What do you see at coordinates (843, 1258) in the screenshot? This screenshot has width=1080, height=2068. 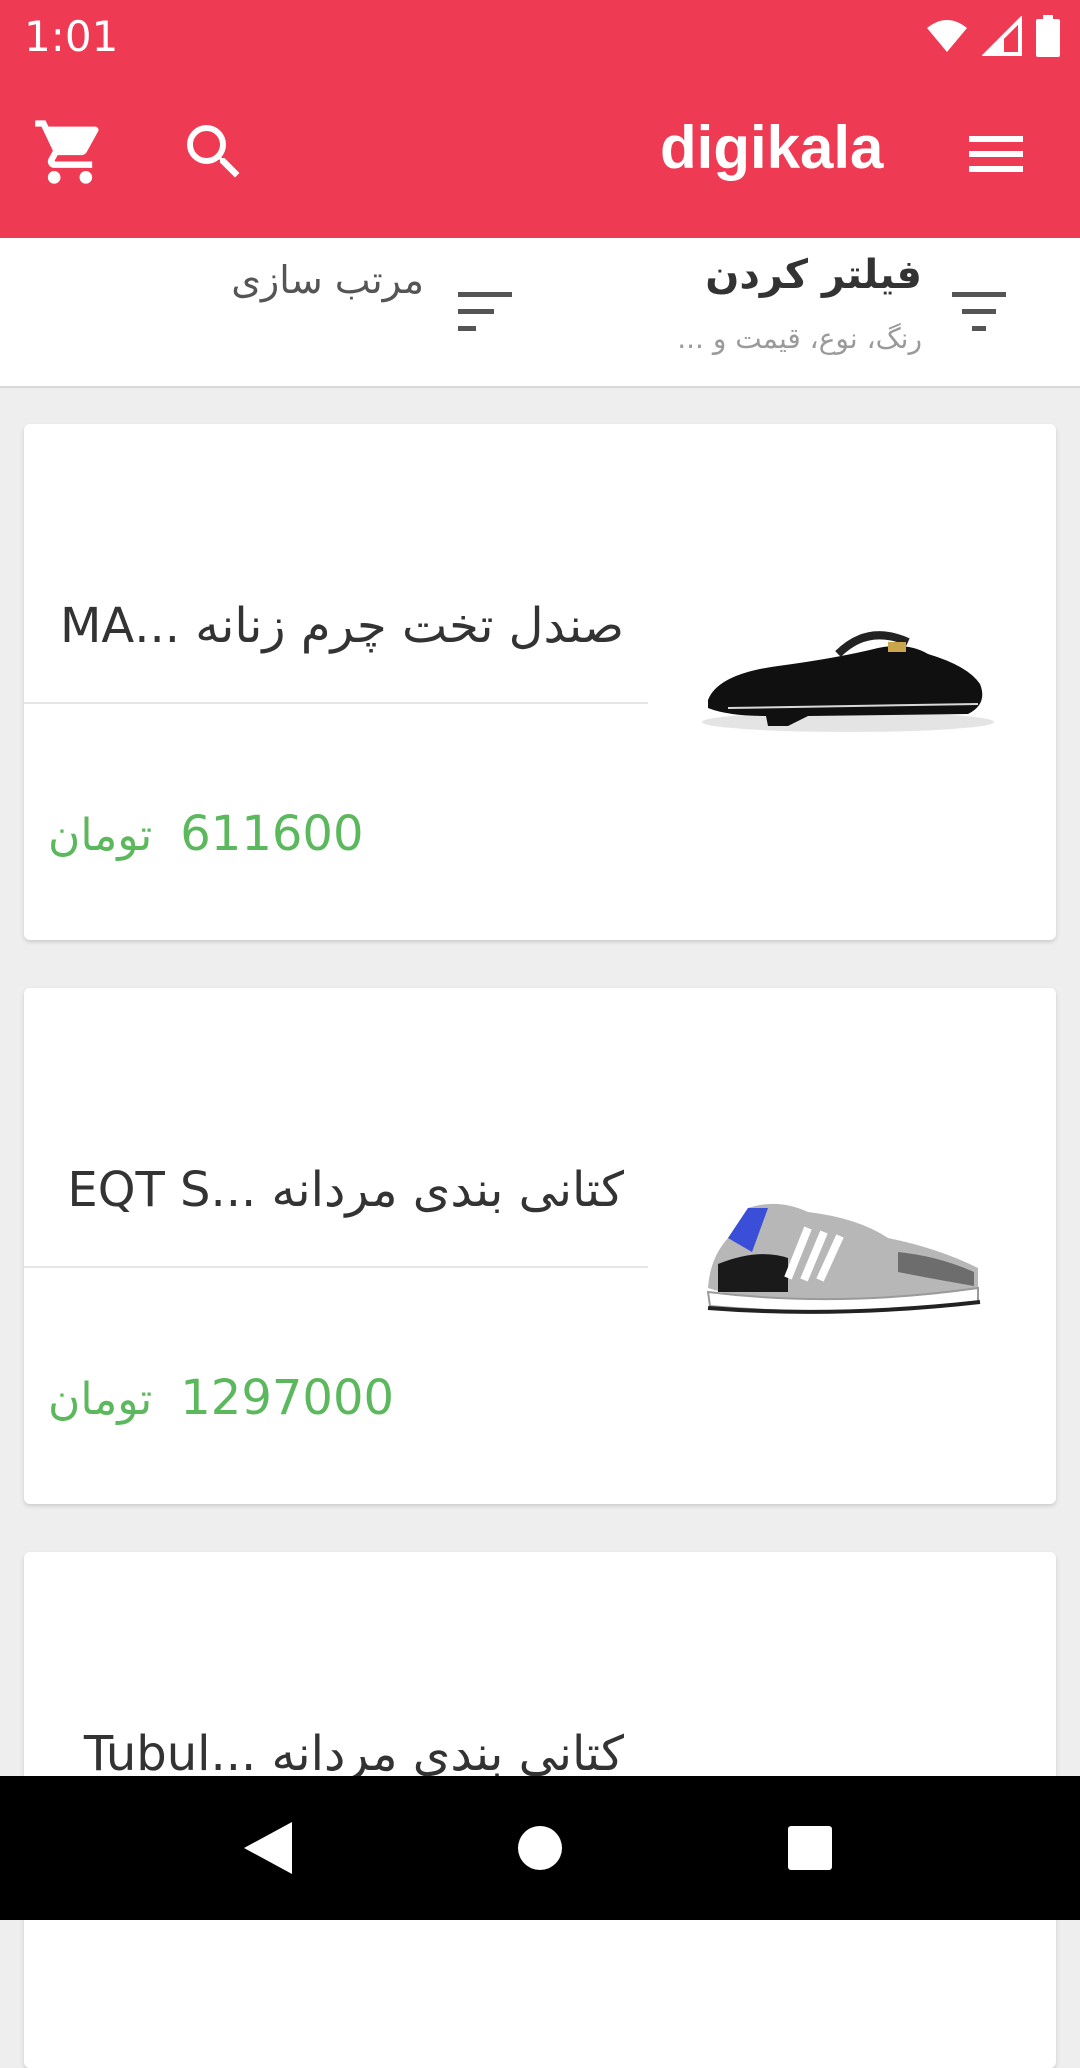 I see `product-image-sneaker` at bounding box center [843, 1258].